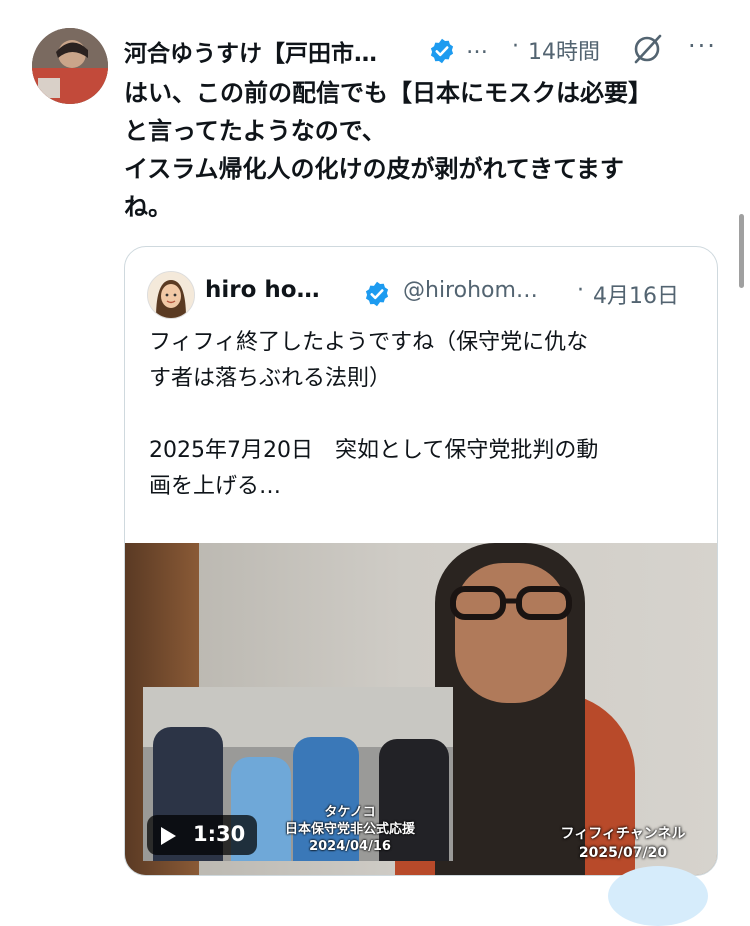 The width and height of the screenshot is (750, 926). Describe the element at coordinates (168, 836) in the screenshot. I see `play-icon` at that location.